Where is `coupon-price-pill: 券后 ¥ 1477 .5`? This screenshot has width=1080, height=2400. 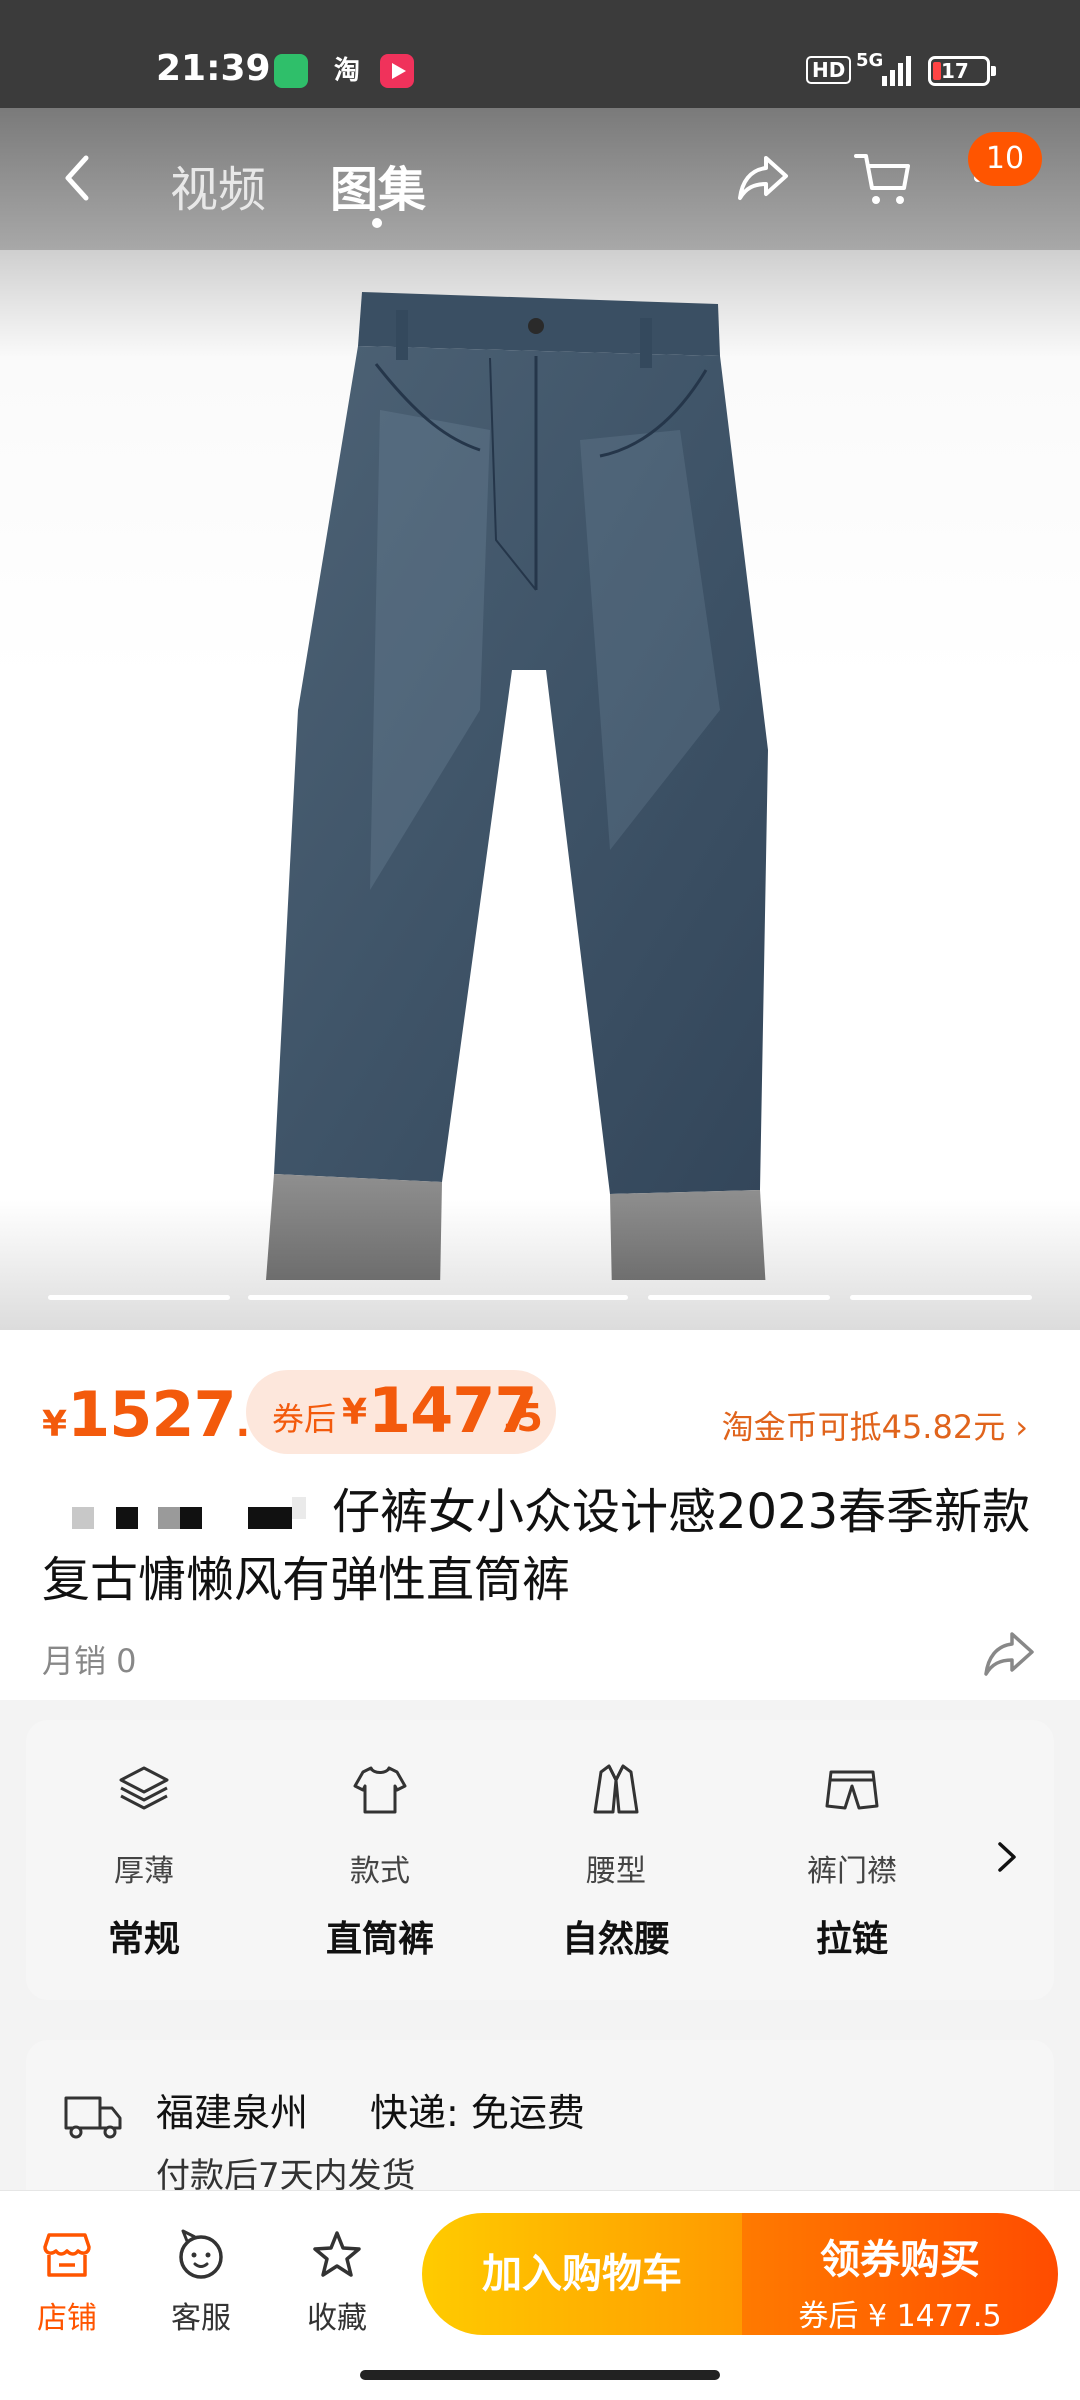 coupon-price-pill: 券后 ¥ 1477 .5 is located at coordinates (401, 1412).